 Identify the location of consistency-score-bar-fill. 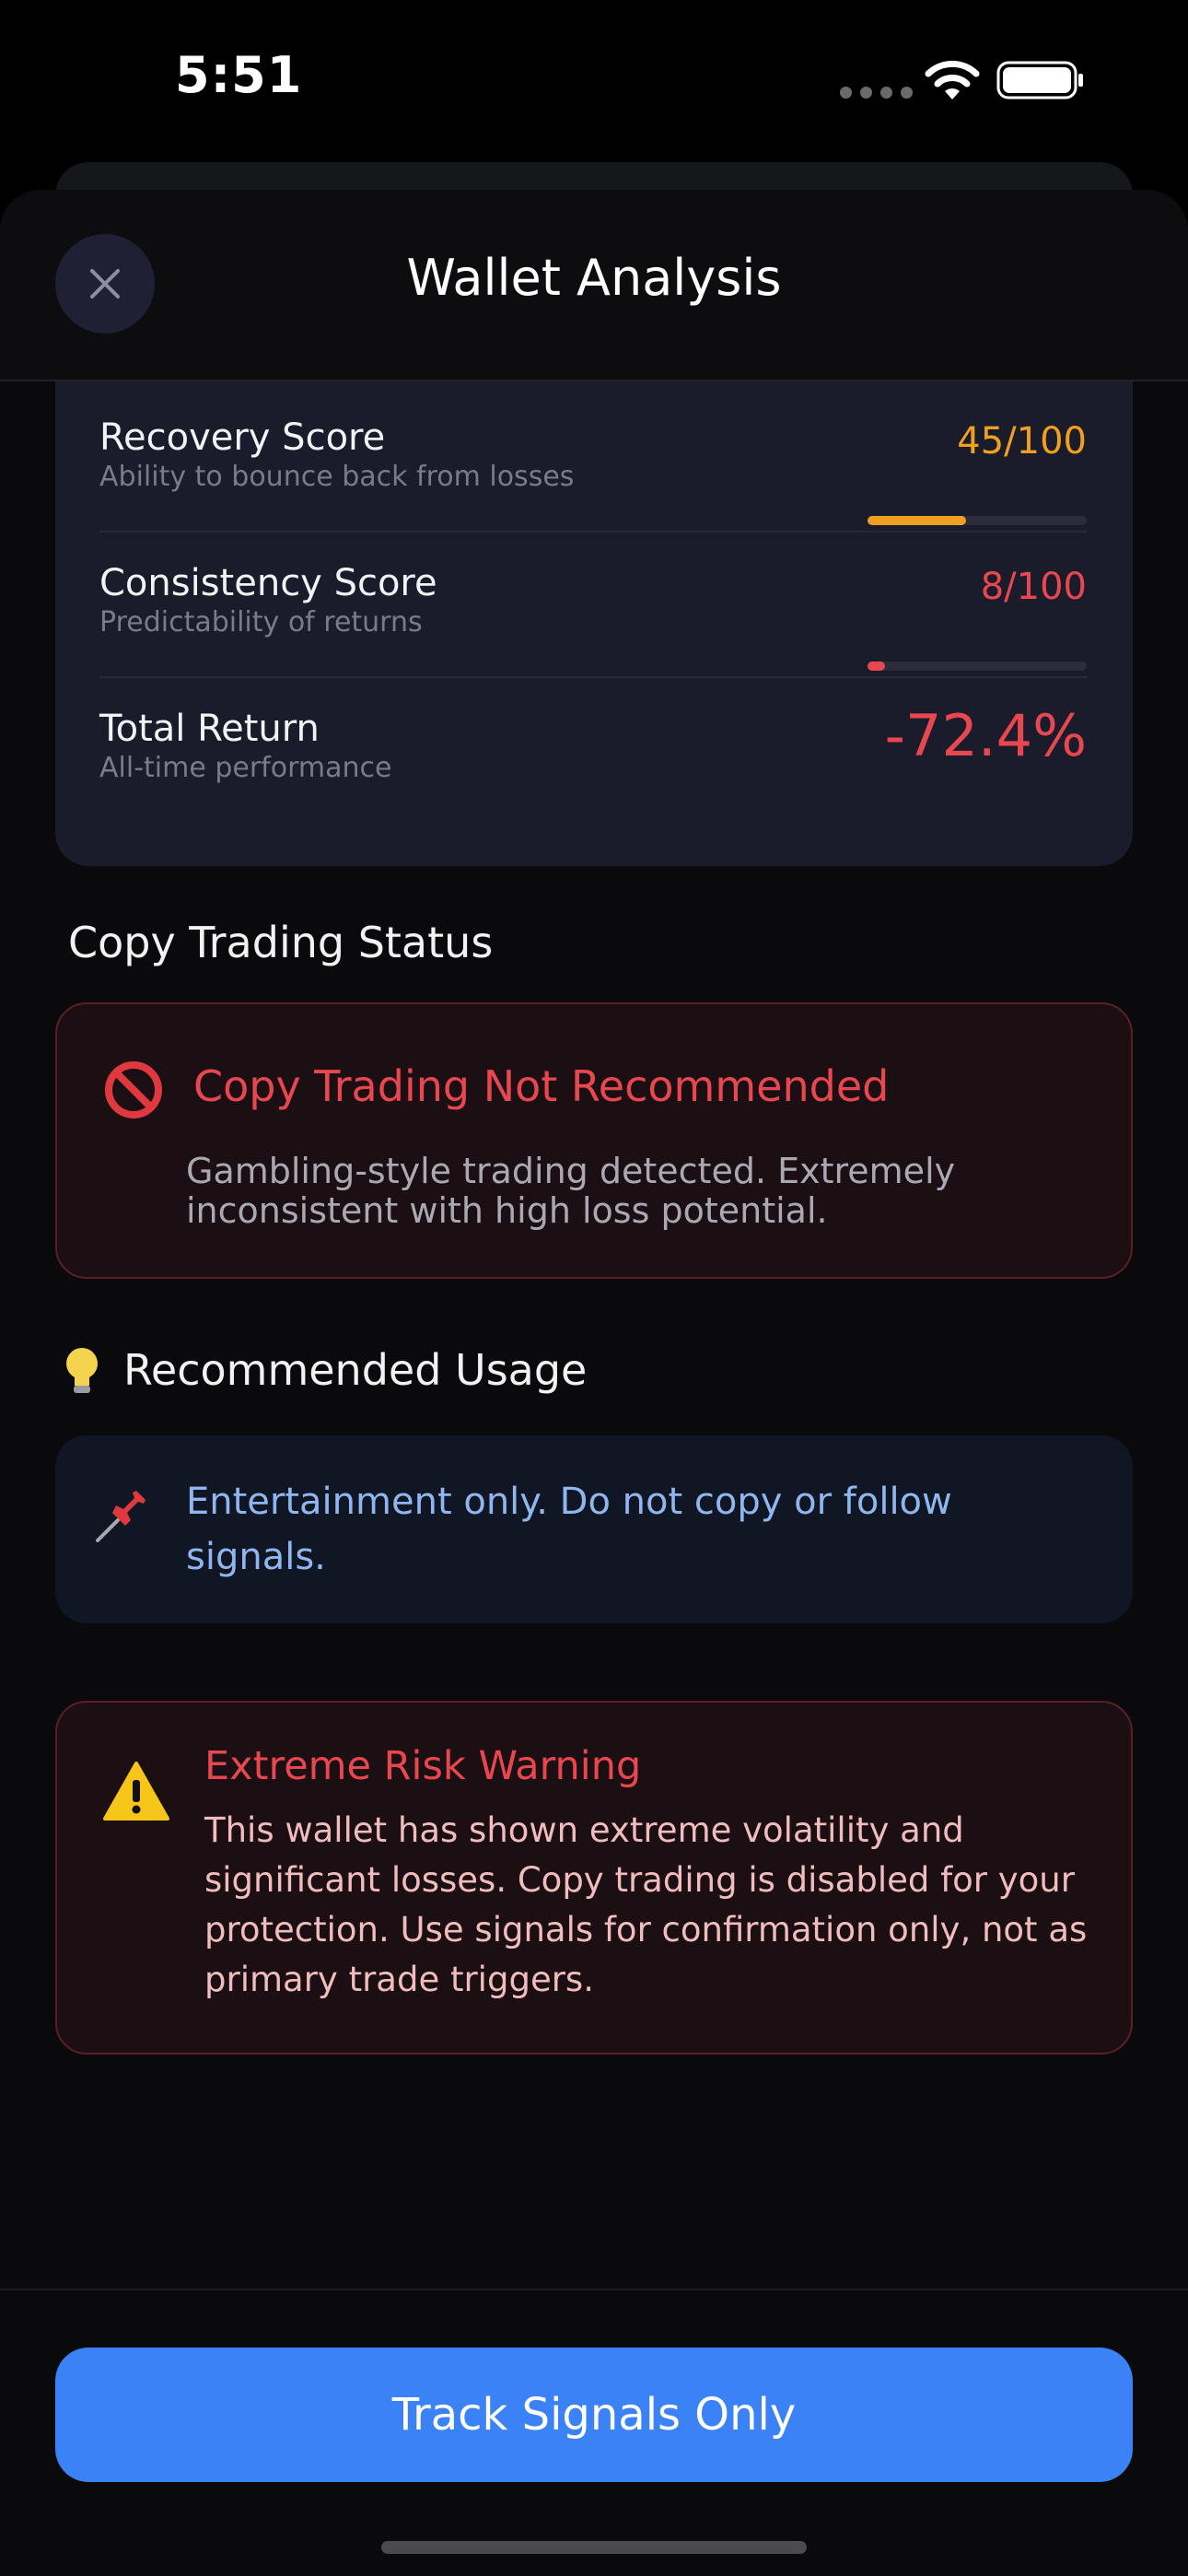
(877, 667).